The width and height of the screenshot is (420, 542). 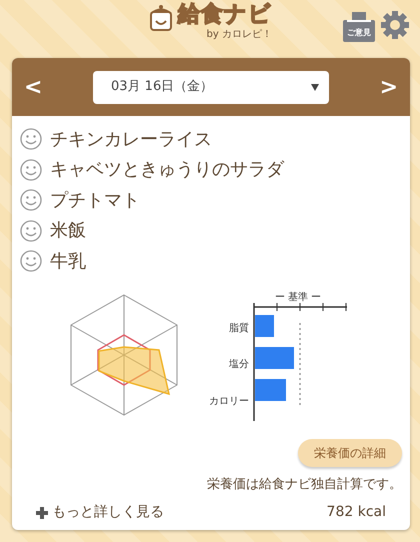 What do you see at coordinates (356, 512) in the screenshot?
I see `calorie-total: 782 kcal` at bounding box center [356, 512].